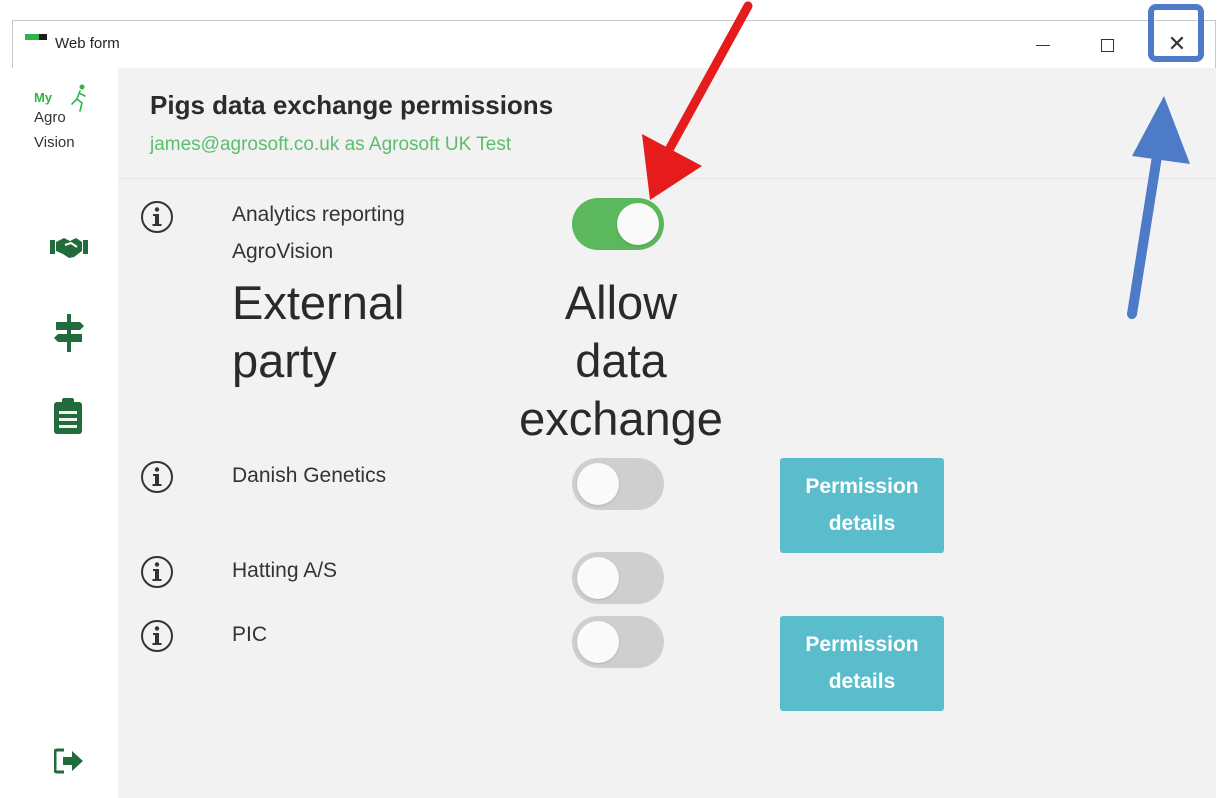 This screenshot has width=1217, height=798. I want to click on allow-line2: data, so click(621, 360).